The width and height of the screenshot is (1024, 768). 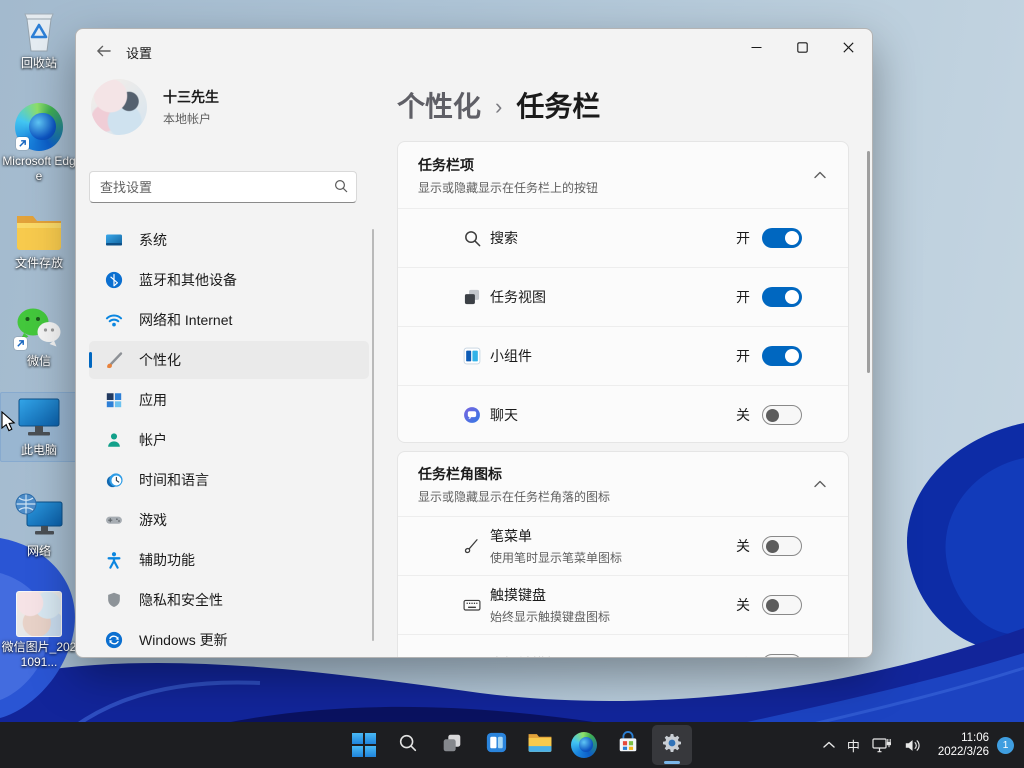 What do you see at coordinates (508, 187) in the screenshot?
I see `section-subtitle: 显示或隐藏显示在任务栏上的按钮` at bounding box center [508, 187].